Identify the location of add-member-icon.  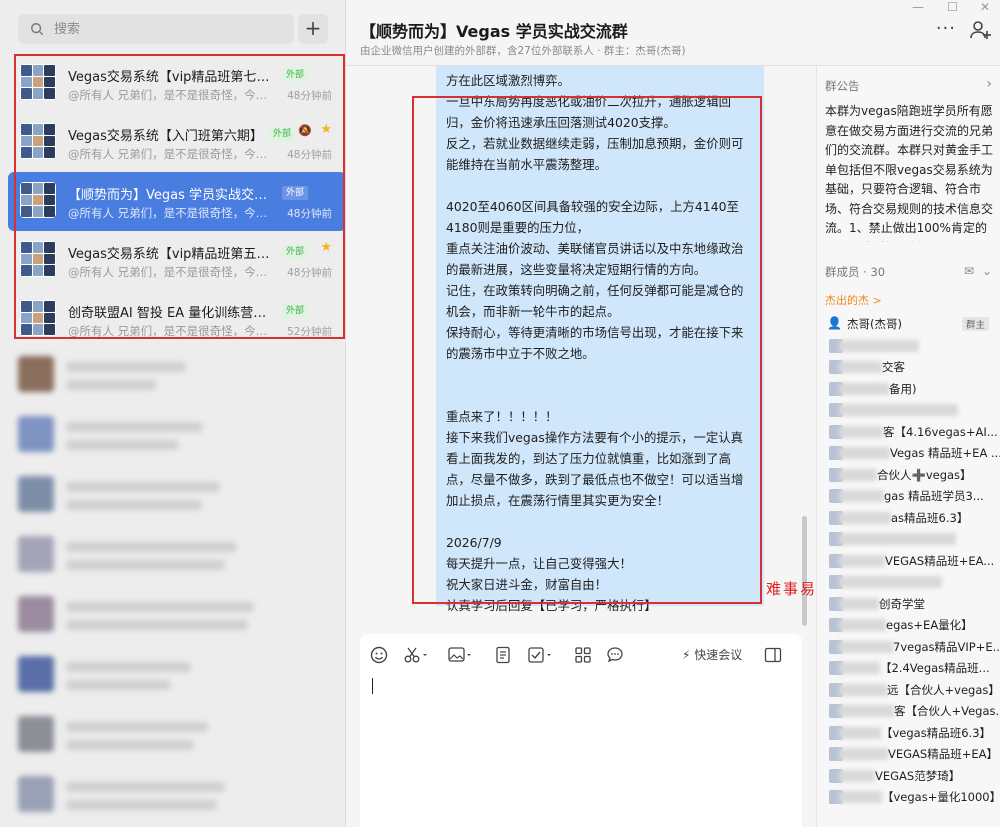
(980, 30).